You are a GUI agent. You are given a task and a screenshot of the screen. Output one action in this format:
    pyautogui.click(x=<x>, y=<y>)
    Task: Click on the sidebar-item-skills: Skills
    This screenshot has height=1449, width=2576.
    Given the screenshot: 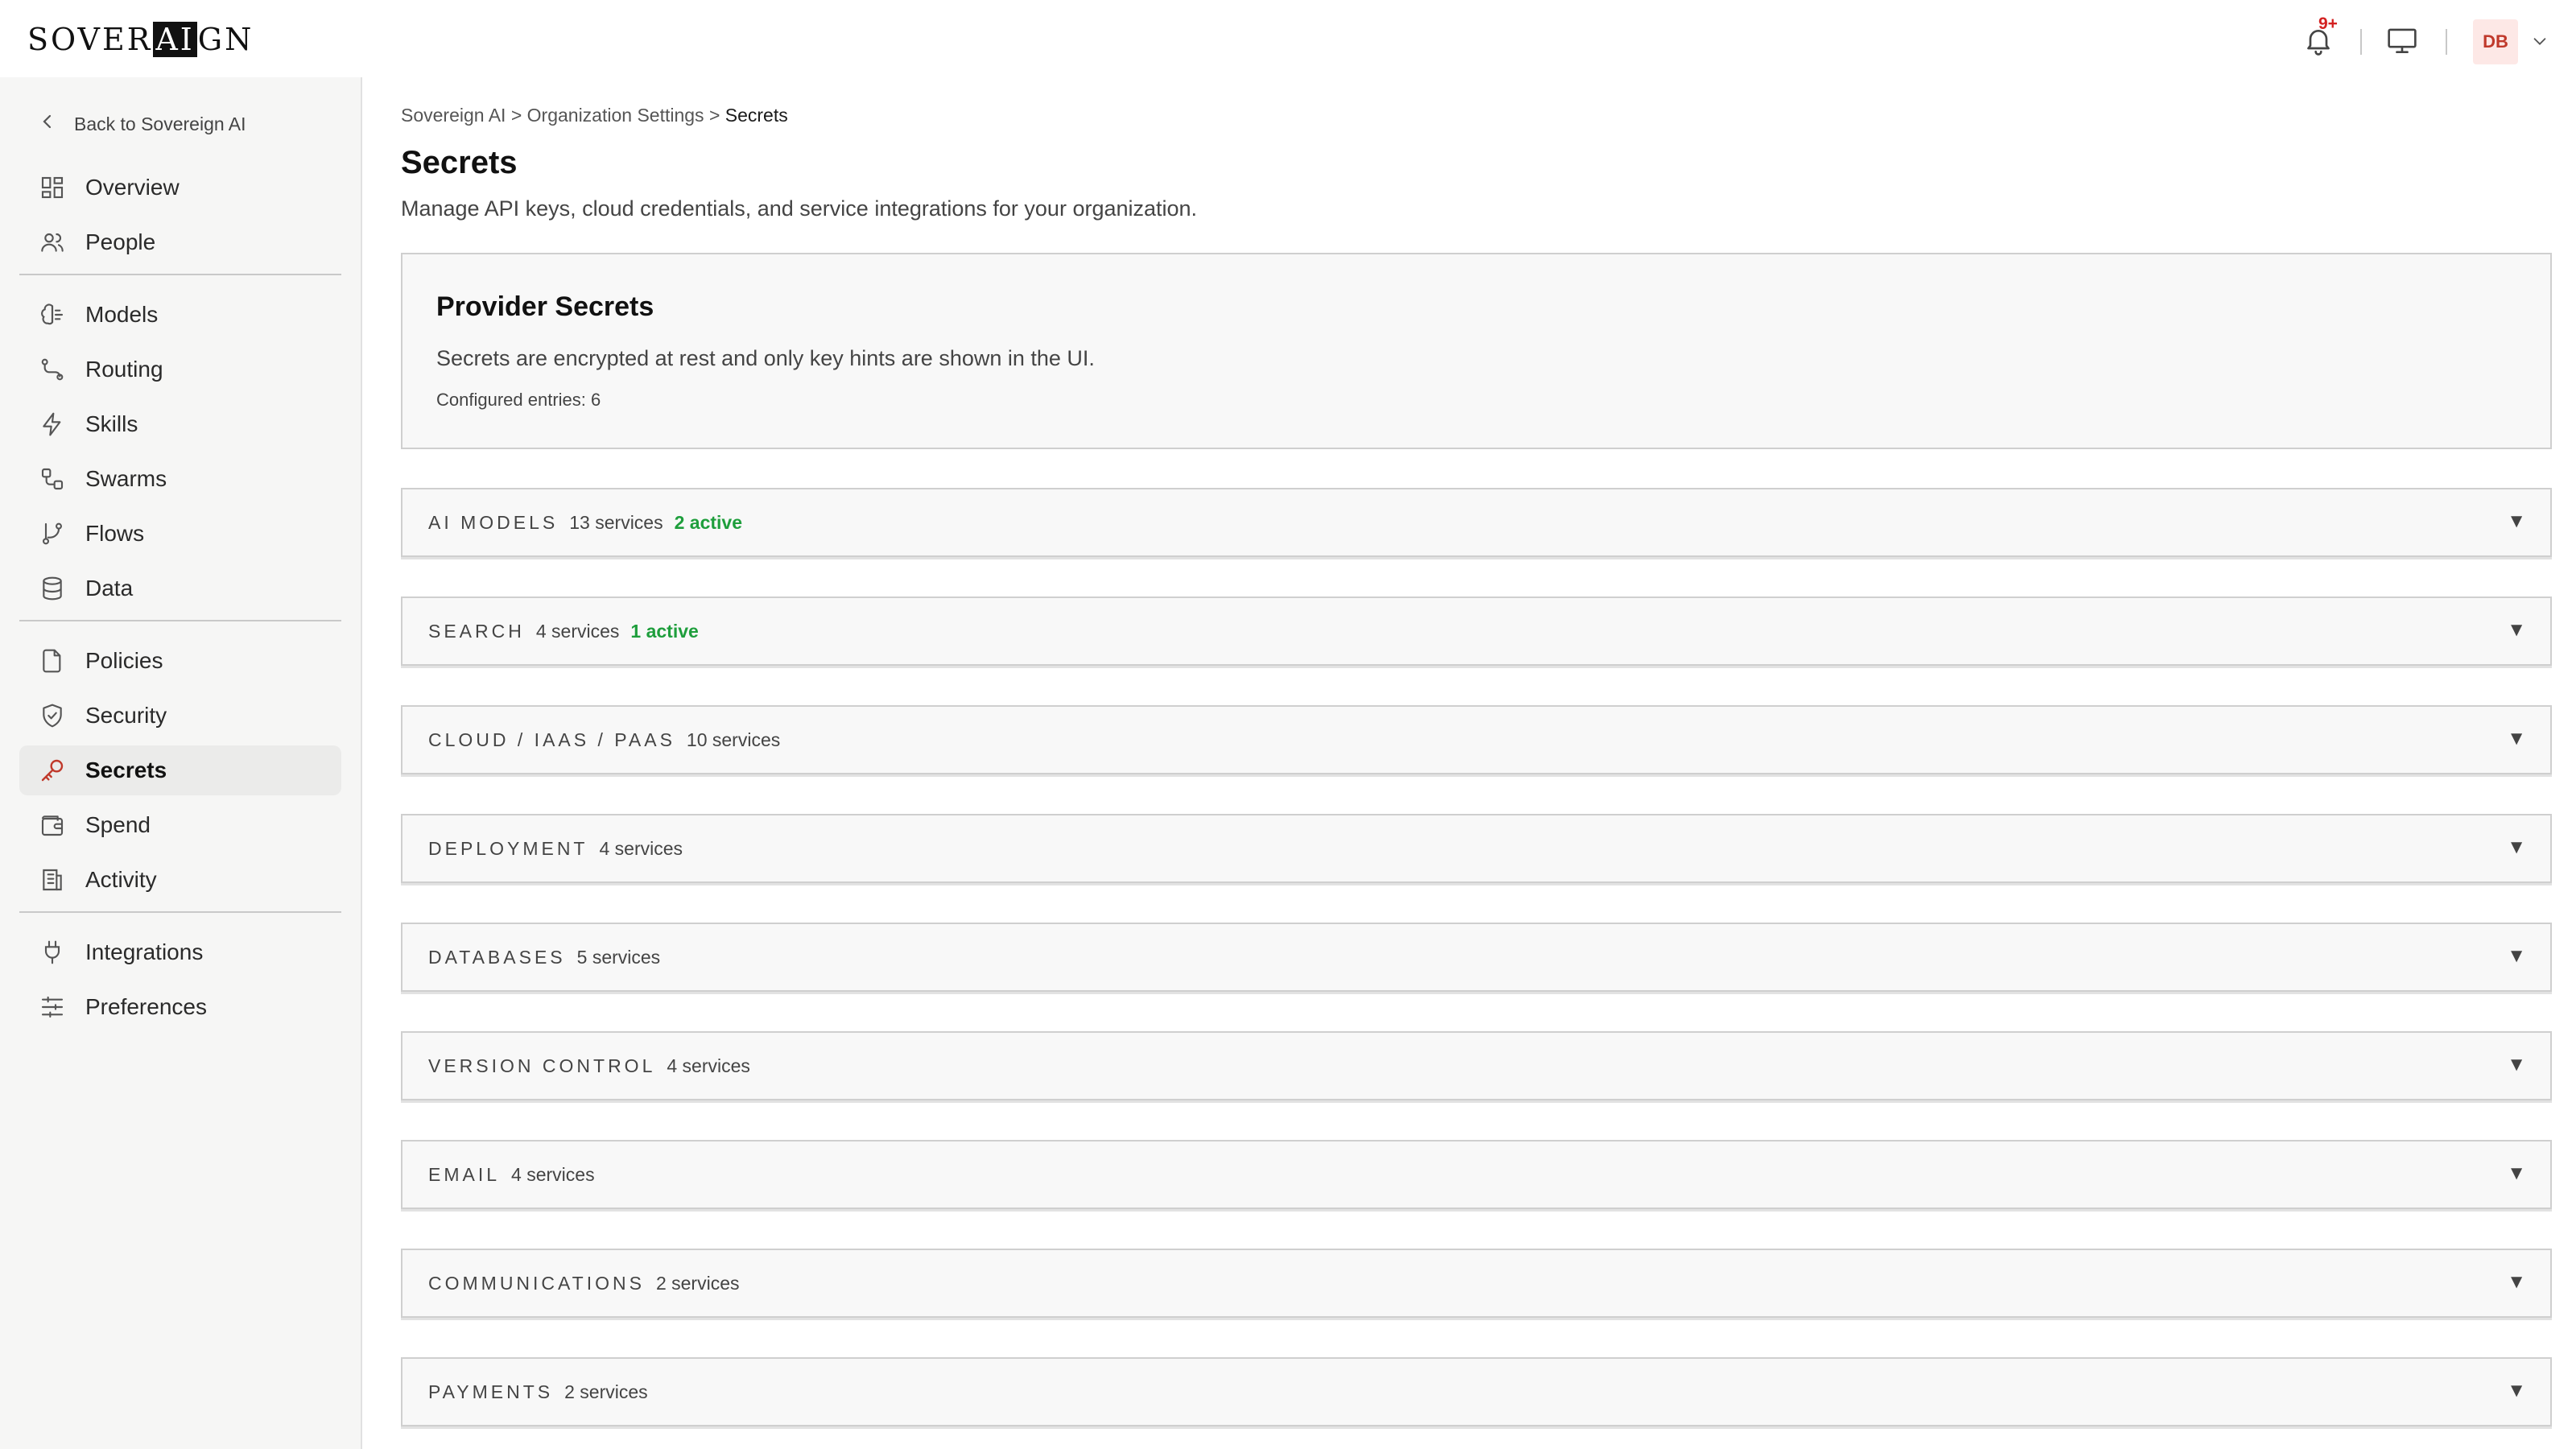 What is the action you would take?
    pyautogui.click(x=180, y=424)
    